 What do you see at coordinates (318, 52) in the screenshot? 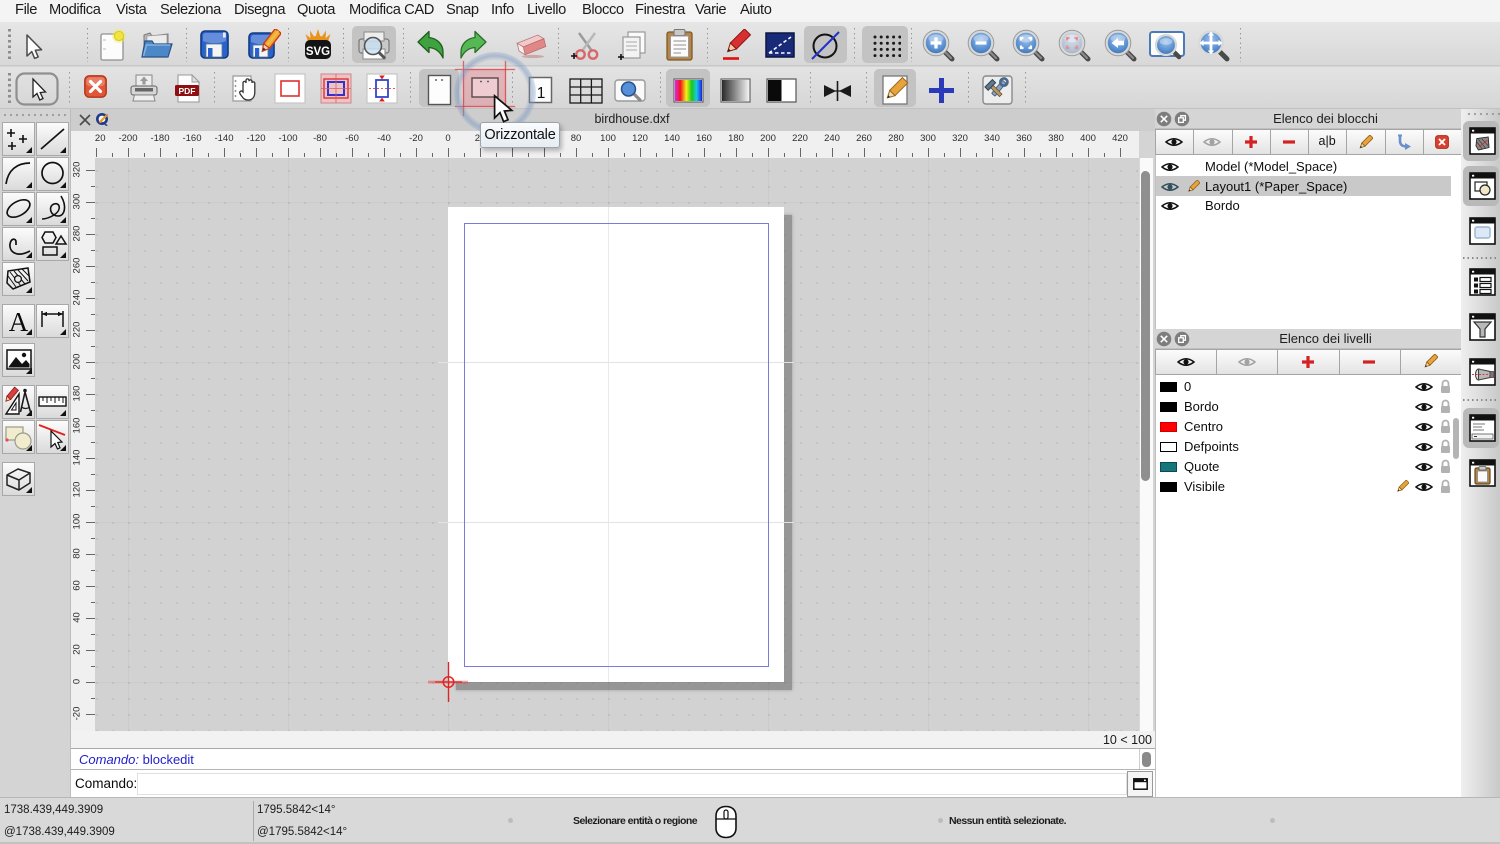
I see `svg-text: SVG` at bounding box center [318, 52].